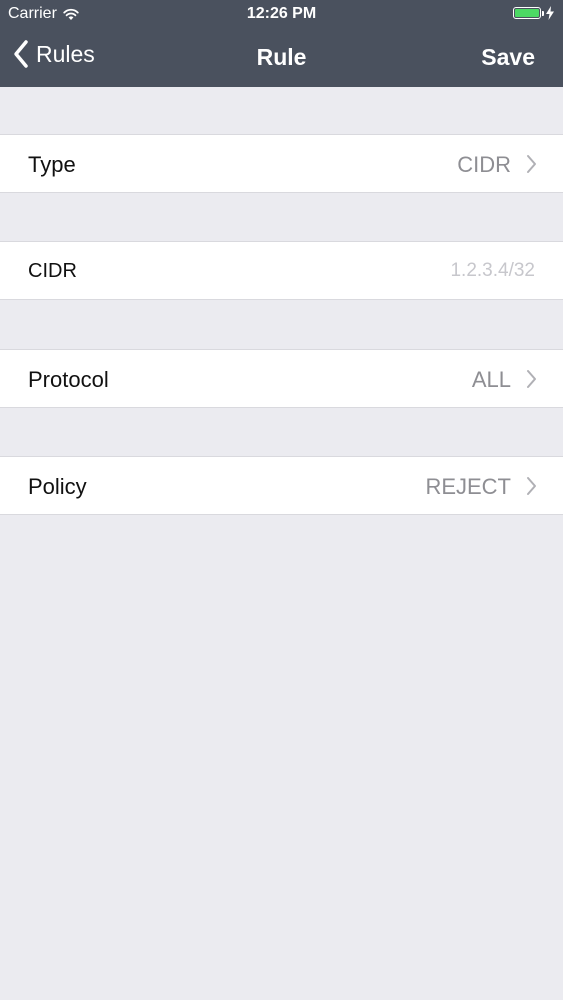 This screenshot has height=1000, width=563. I want to click on policy-label: Policy, so click(57, 486).